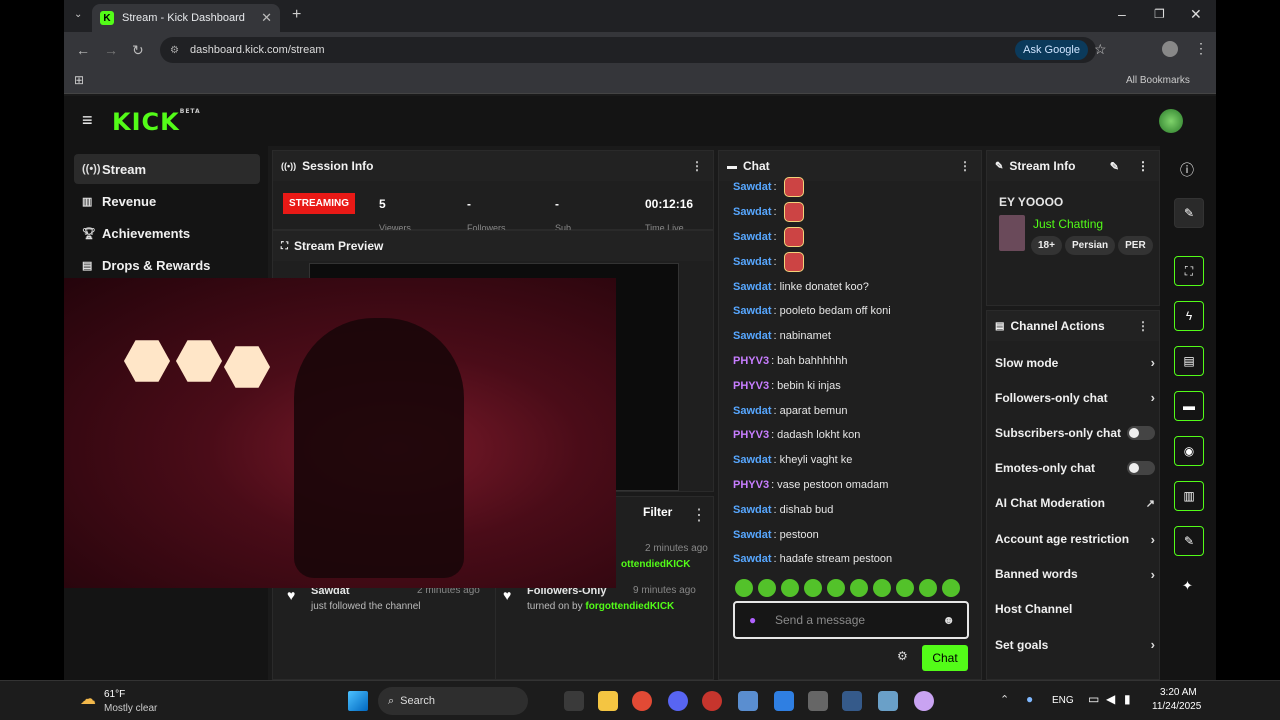  I want to click on network-icon: ▭, so click(1093, 699).